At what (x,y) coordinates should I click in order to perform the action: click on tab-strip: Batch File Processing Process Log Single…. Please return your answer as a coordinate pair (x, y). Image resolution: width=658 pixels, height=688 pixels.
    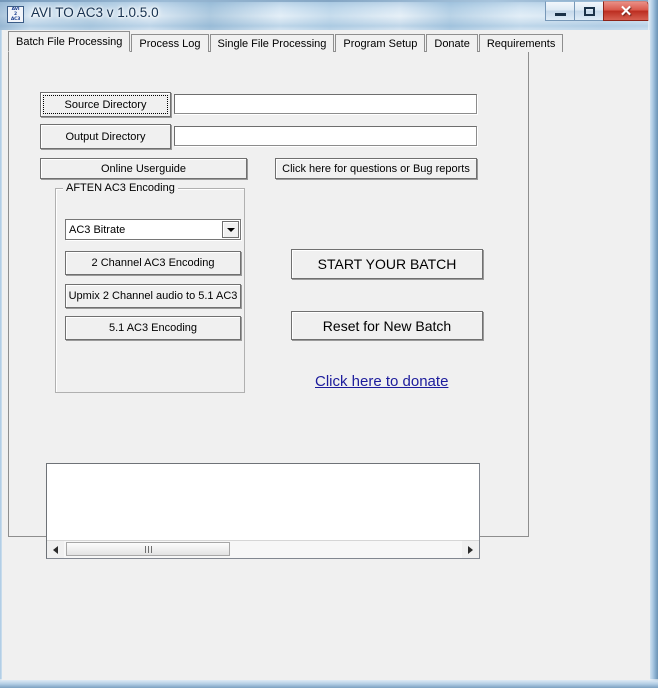
    Looking at the image, I should click on (286, 41).